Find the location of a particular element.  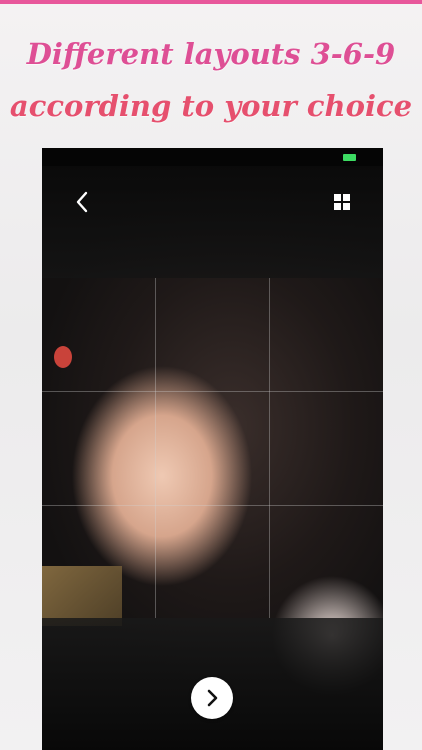

layout-grid-button is located at coordinates (342, 202).